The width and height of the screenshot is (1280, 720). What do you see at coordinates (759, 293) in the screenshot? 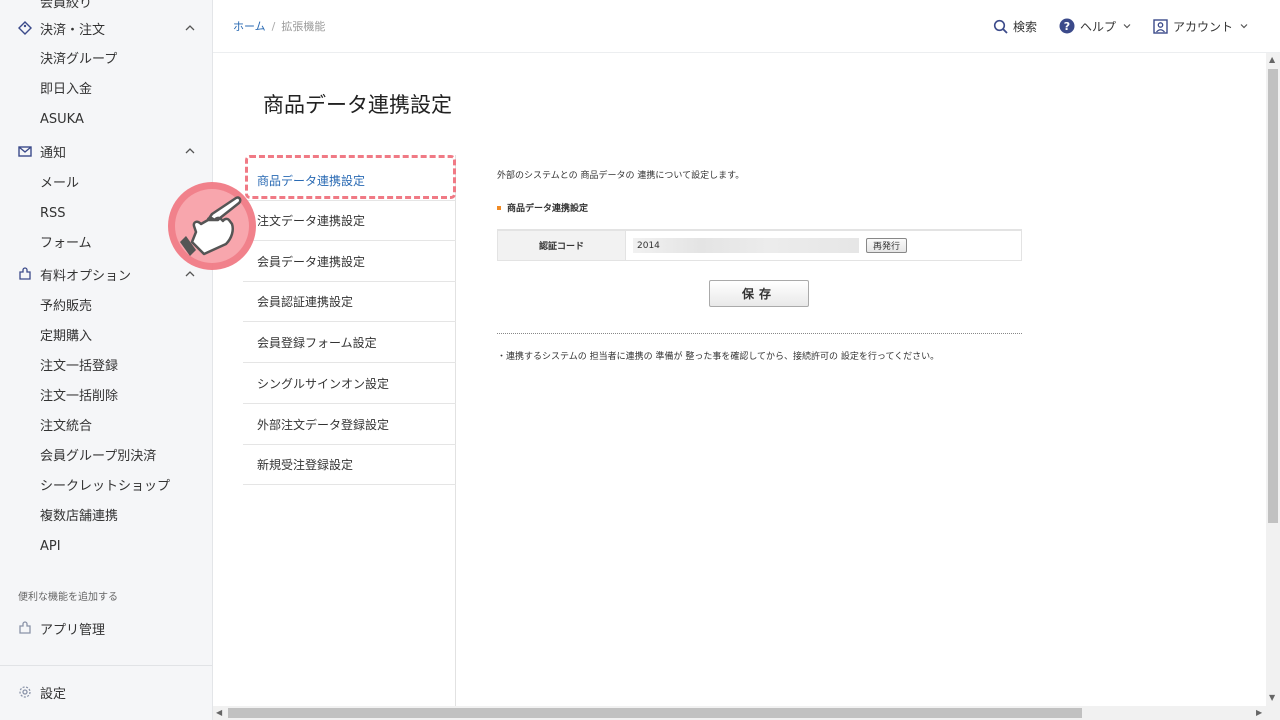
I see `save-button: 保存` at bounding box center [759, 293].